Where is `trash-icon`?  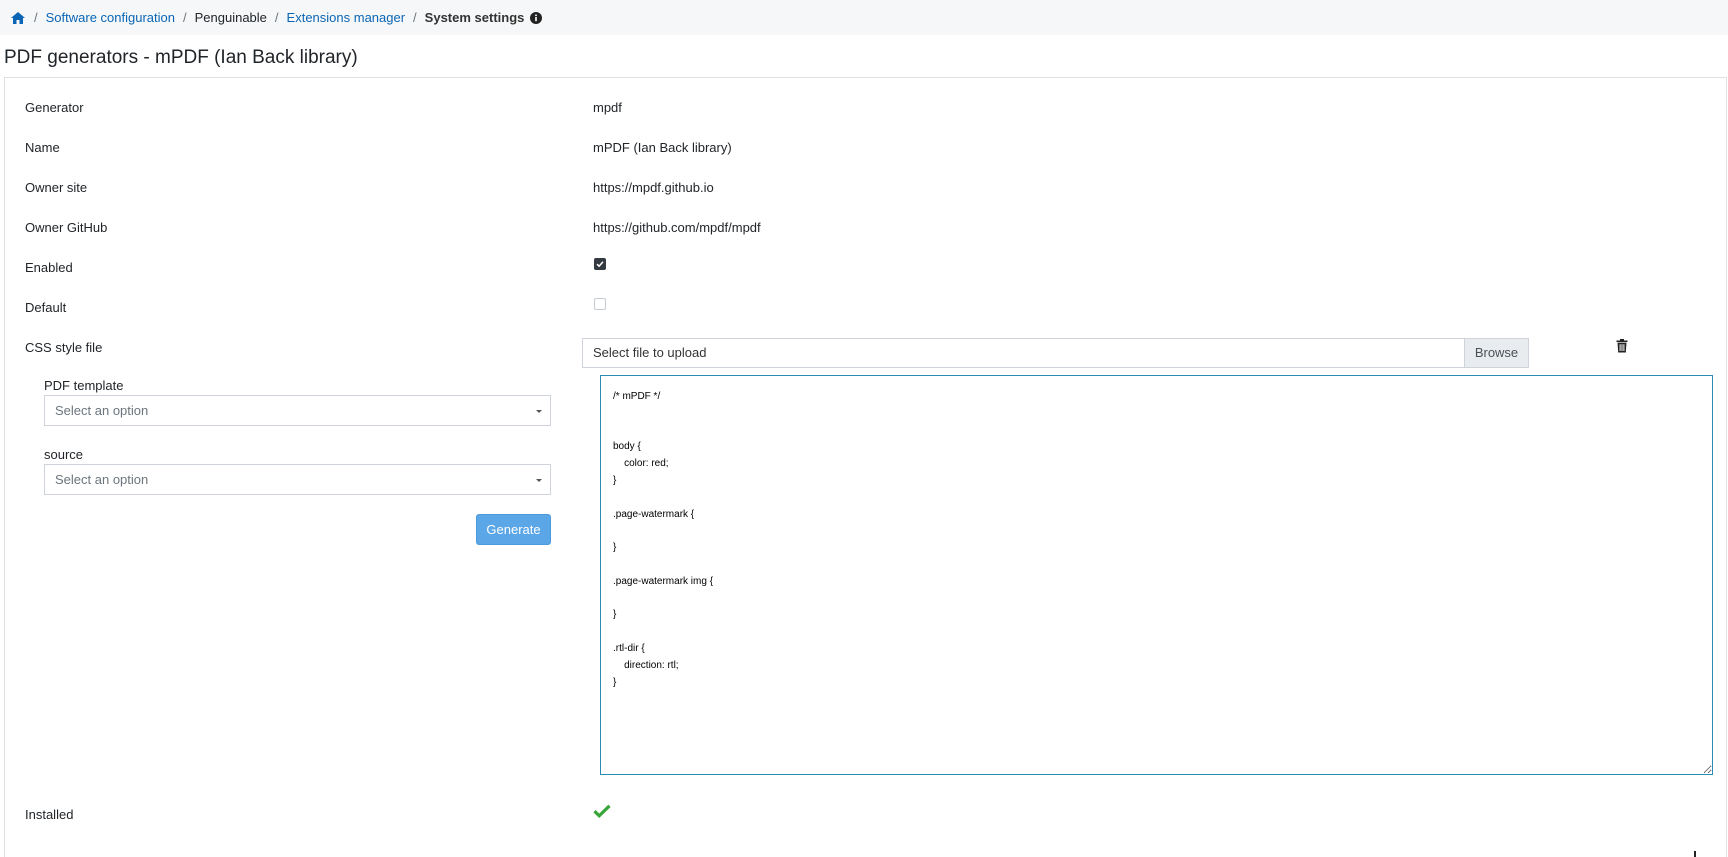
trash-icon is located at coordinates (1622, 347).